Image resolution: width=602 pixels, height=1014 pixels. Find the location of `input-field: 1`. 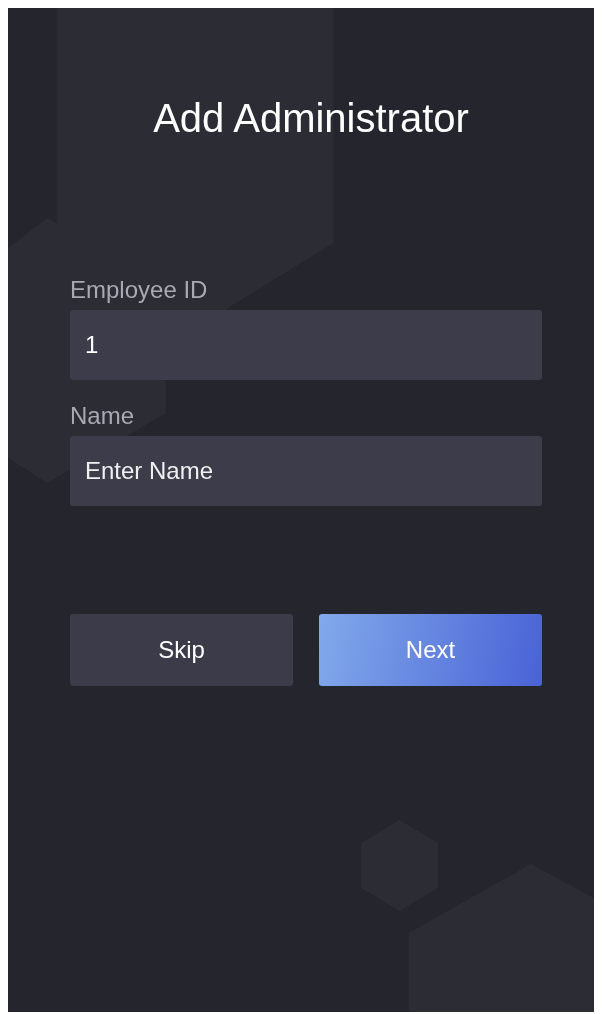

input-field: 1 is located at coordinates (306, 345).